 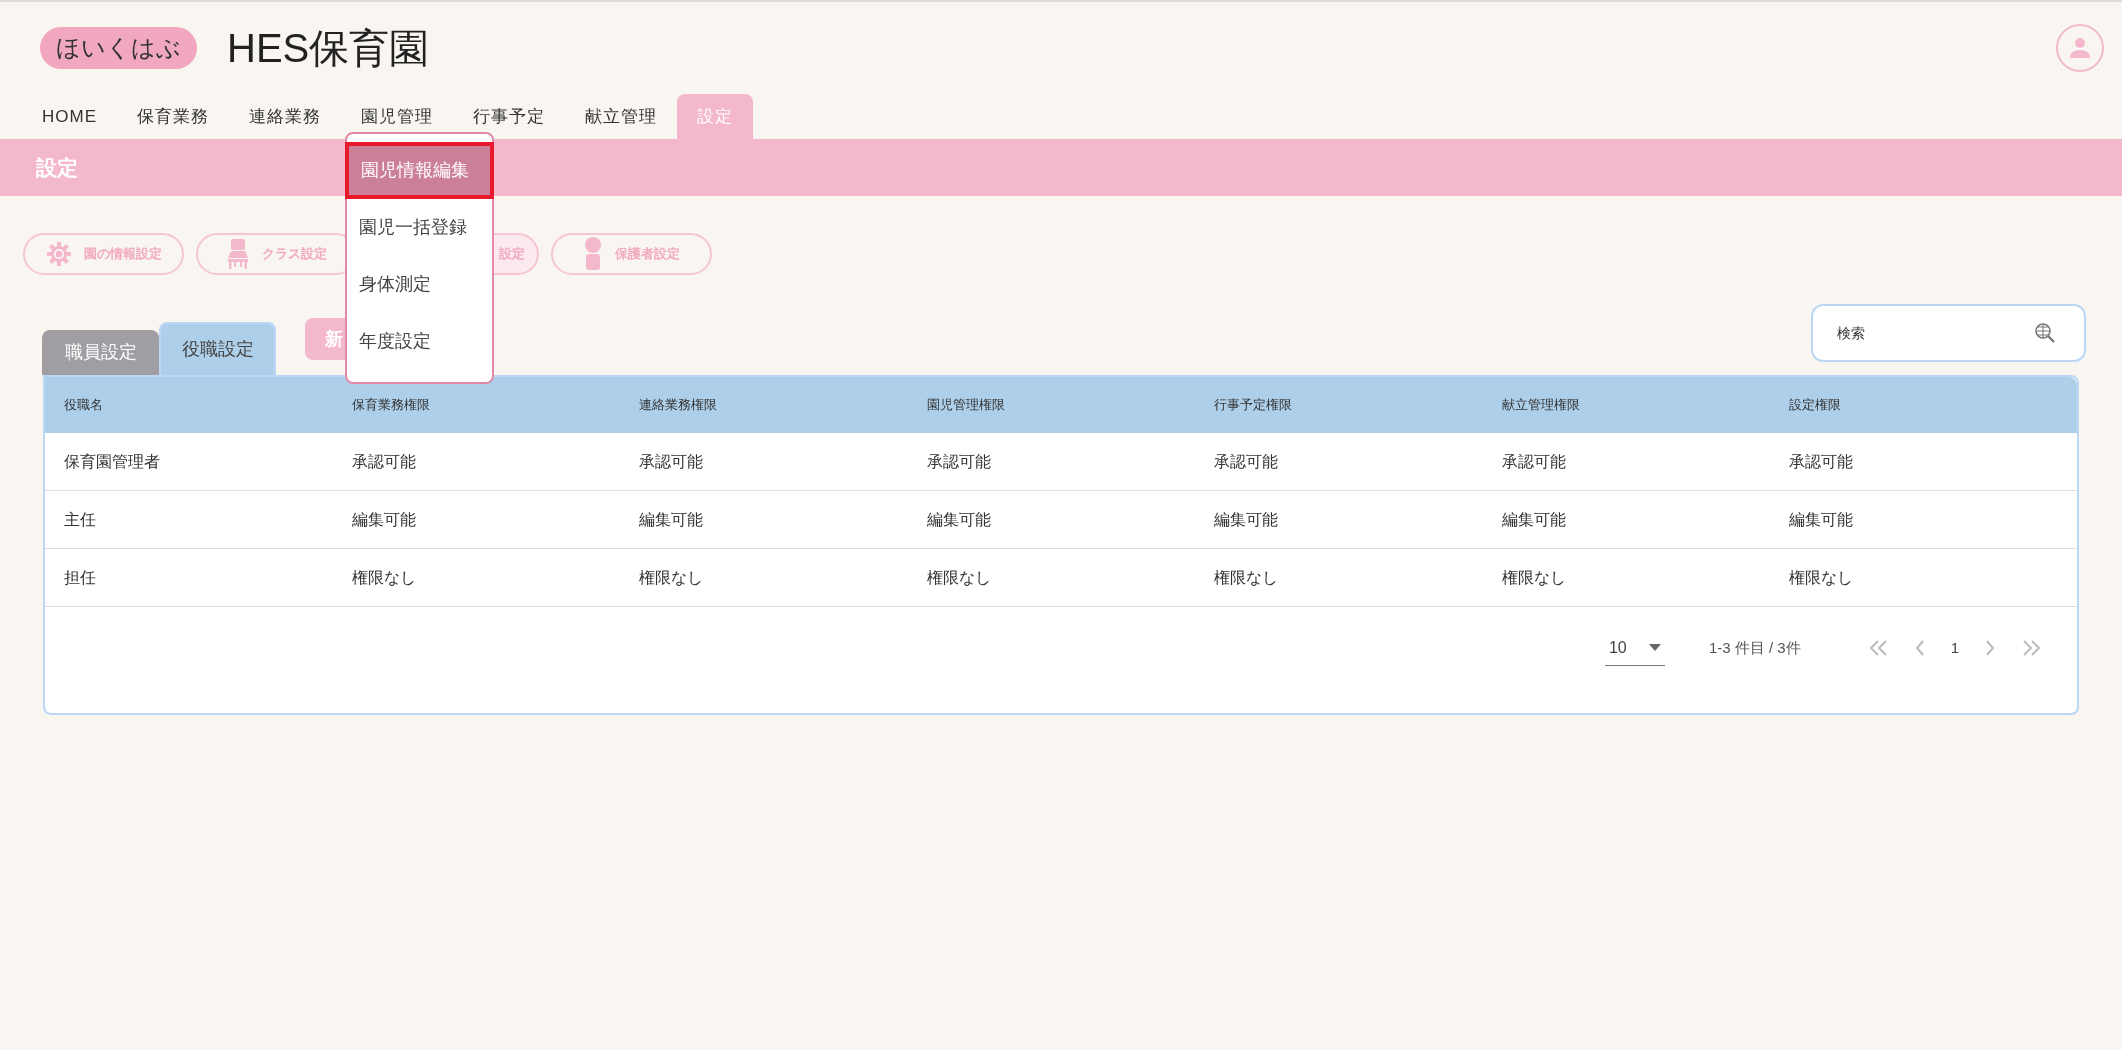 What do you see at coordinates (1634, 648) in the screenshot?
I see `page-size-select: 10` at bounding box center [1634, 648].